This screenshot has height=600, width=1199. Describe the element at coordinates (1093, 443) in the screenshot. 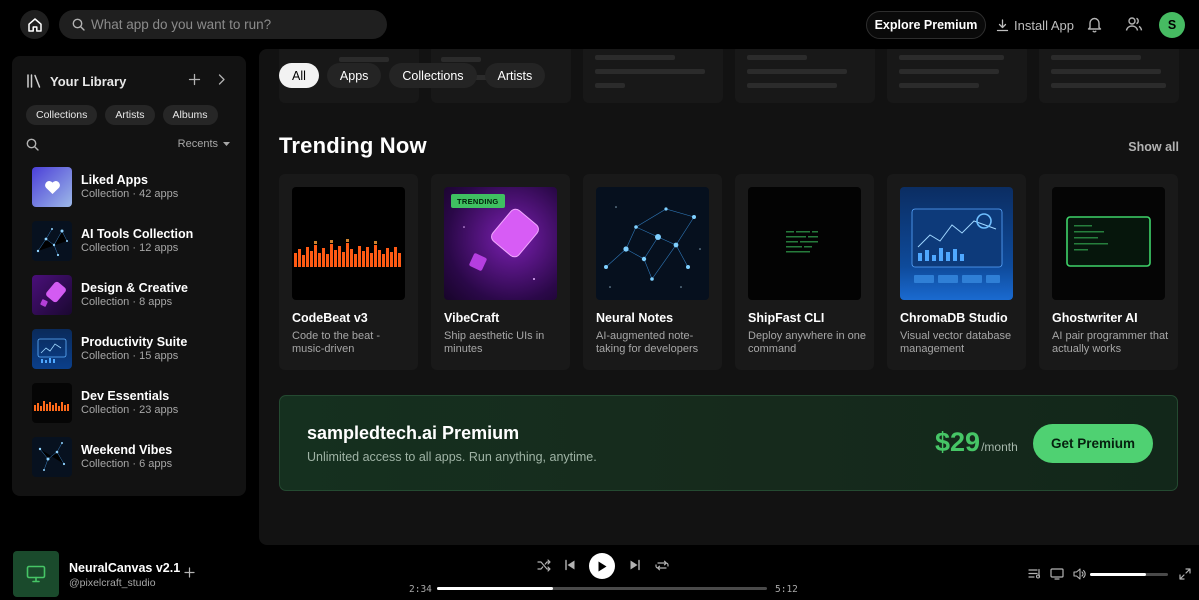

I see `get-premium-button: Get Premium` at that location.